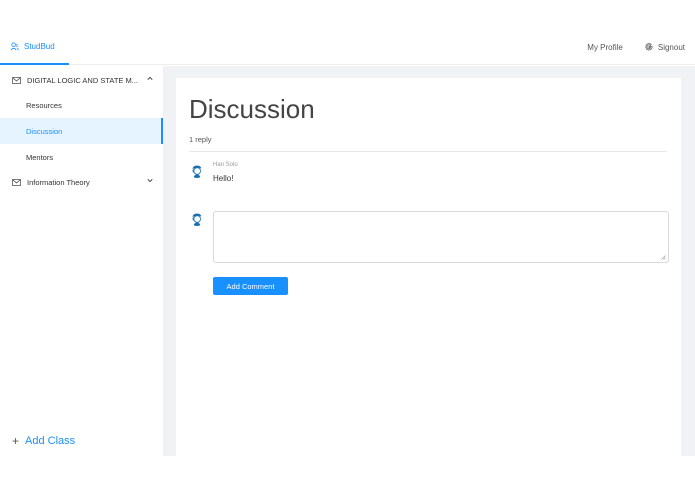 Image resolution: width=695 pixels, height=494 pixels. What do you see at coordinates (150, 181) in the screenshot?
I see `chevron-down-icon` at bounding box center [150, 181].